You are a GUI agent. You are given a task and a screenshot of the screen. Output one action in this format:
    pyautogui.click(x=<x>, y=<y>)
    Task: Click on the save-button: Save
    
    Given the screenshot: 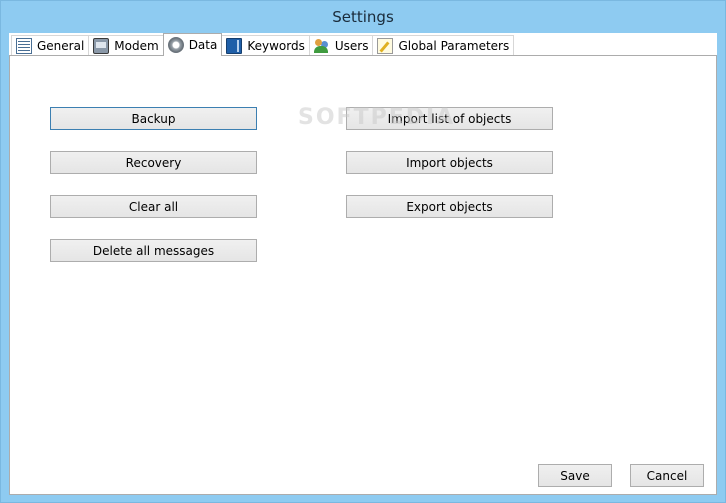 What is the action you would take?
    pyautogui.click(x=575, y=475)
    